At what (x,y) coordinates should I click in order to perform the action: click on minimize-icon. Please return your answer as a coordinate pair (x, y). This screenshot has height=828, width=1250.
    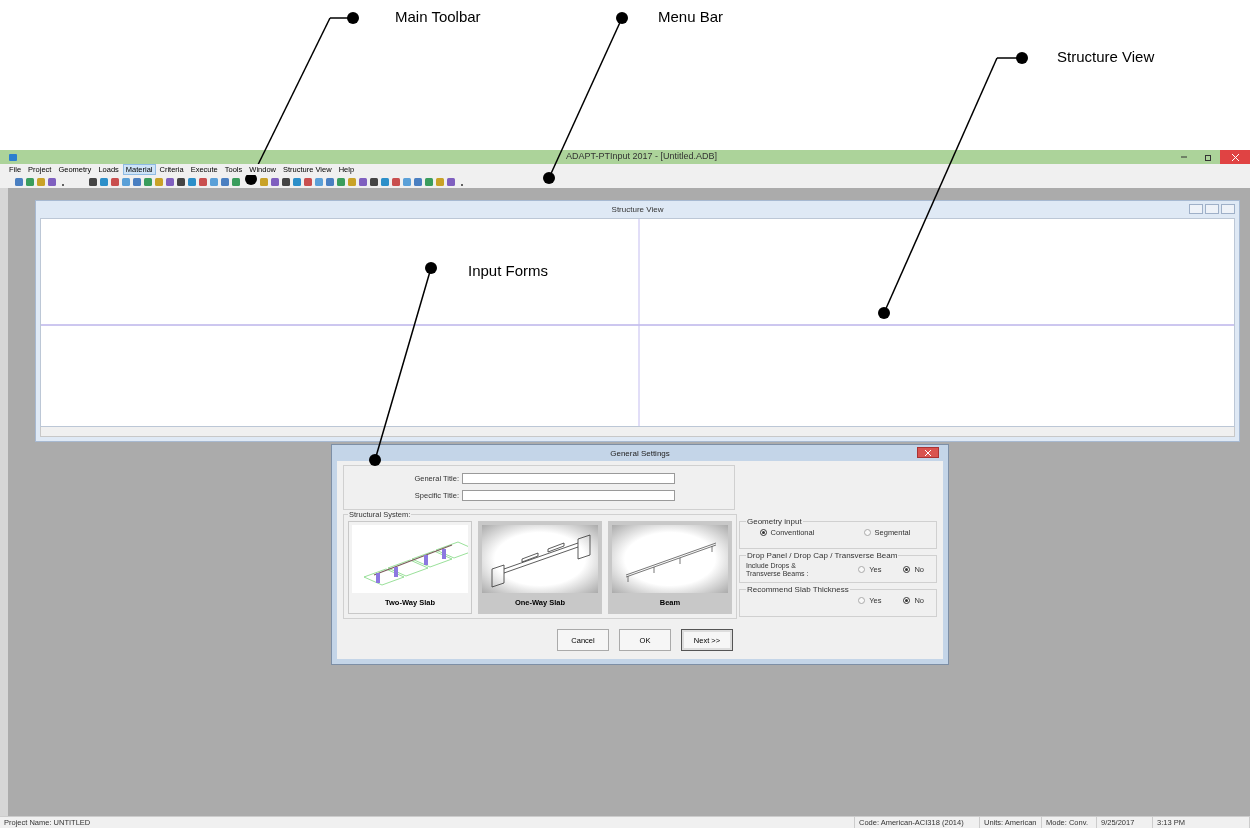
    Looking at the image, I should click on (1184, 157).